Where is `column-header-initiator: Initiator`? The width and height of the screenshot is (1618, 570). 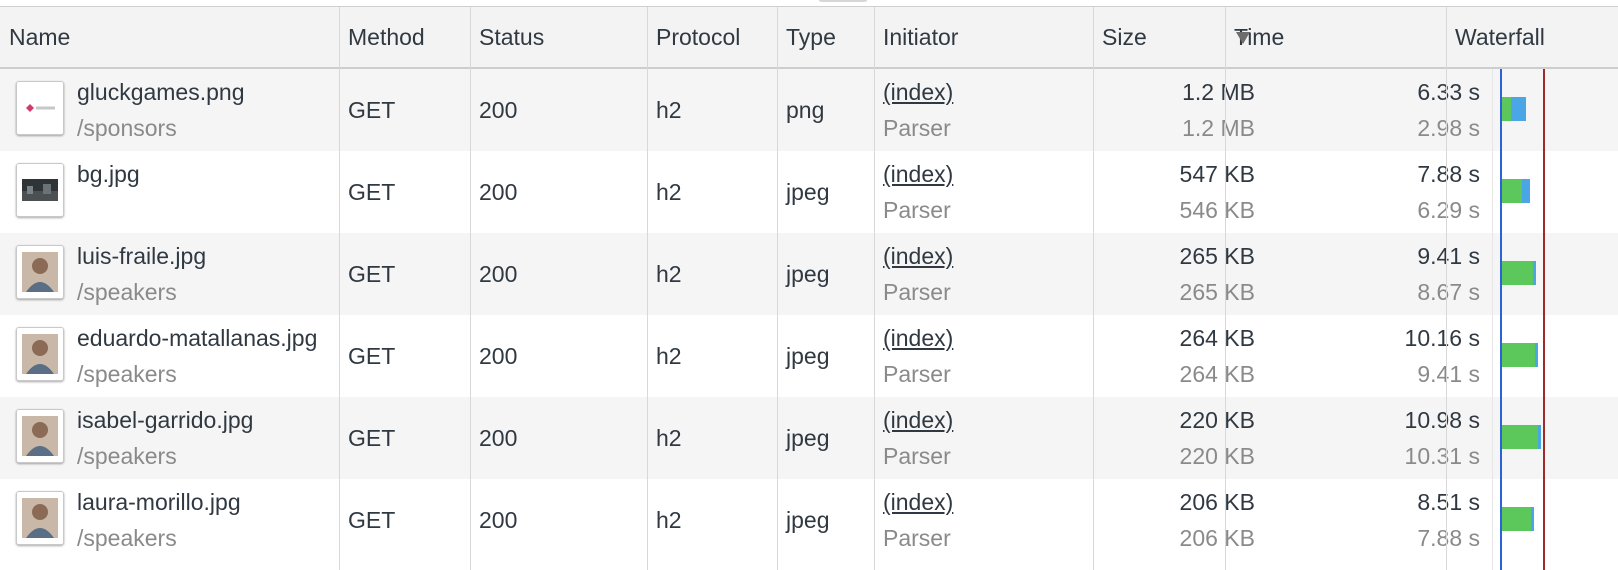 column-header-initiator: Initiator is located at coordinates (983, 37).